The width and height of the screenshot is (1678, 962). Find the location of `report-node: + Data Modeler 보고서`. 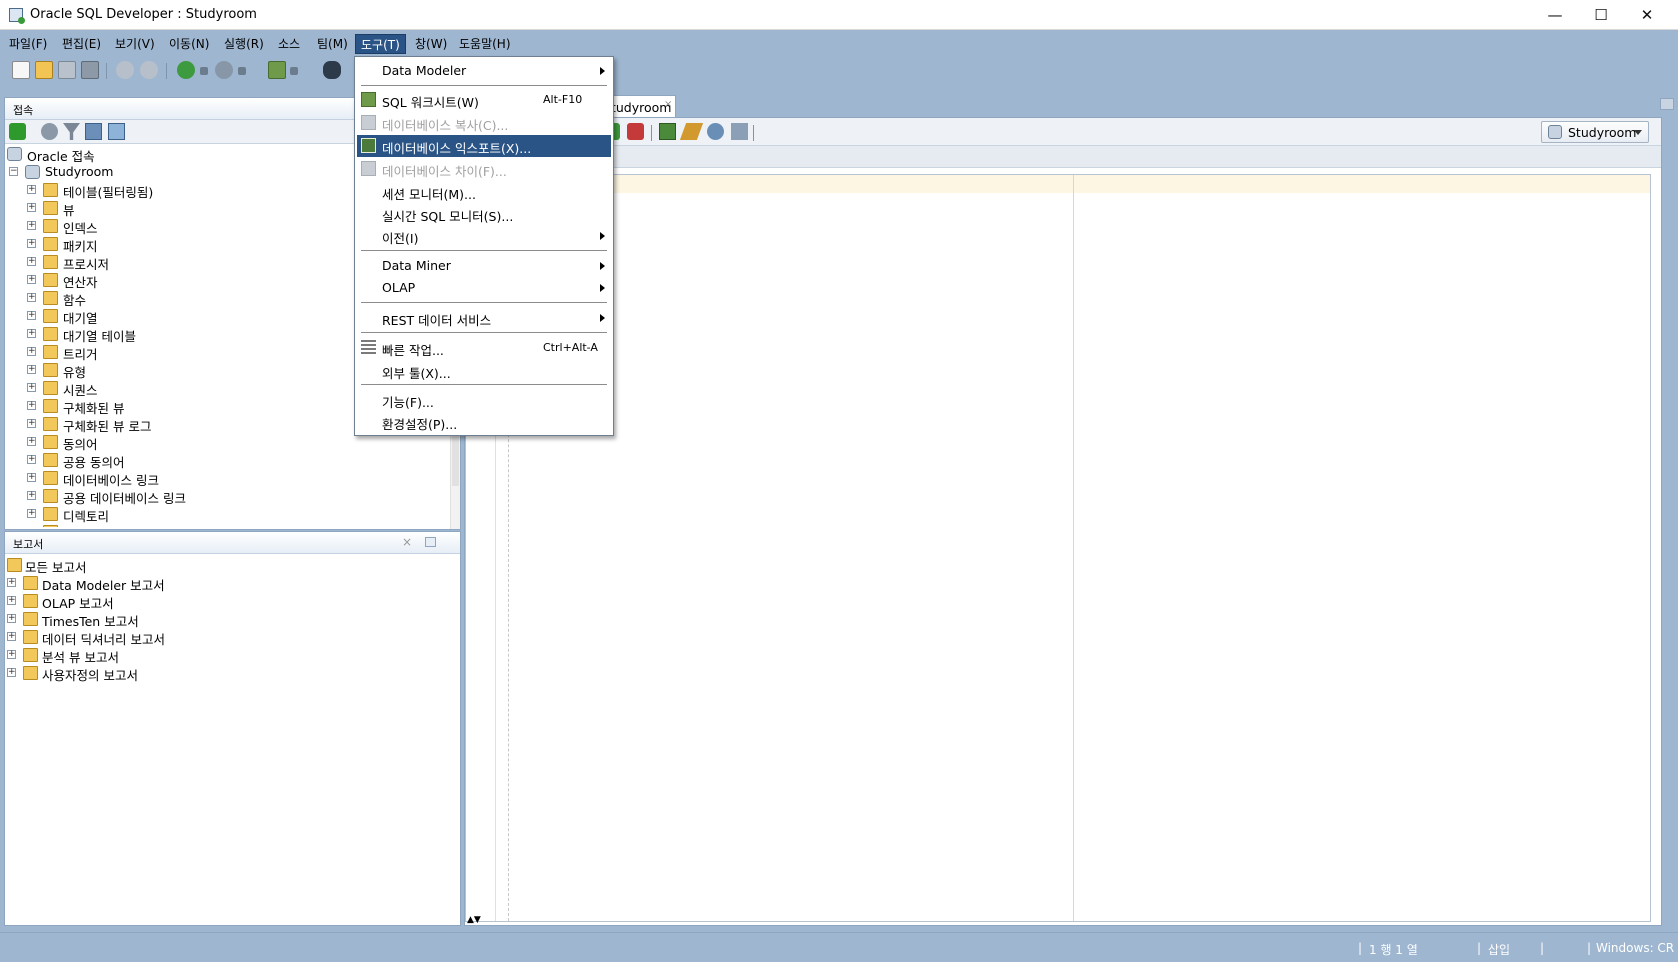

report-node: + Data Modeler 보고서 is located at coordinates (227, 583).